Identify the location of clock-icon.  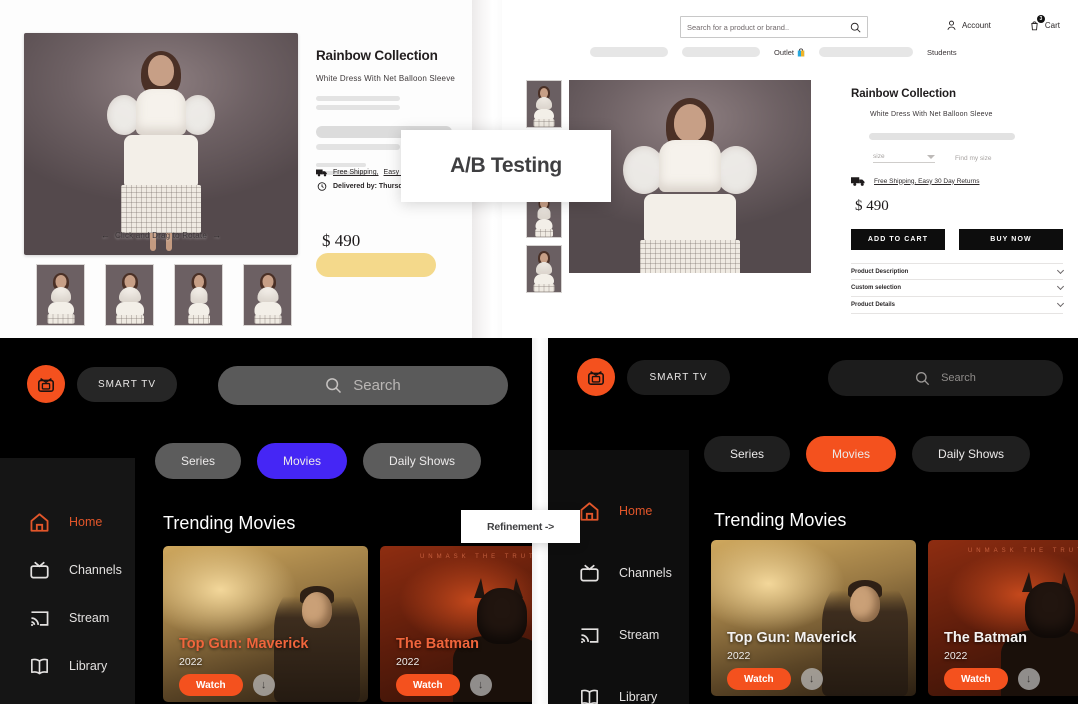
(322, 186).